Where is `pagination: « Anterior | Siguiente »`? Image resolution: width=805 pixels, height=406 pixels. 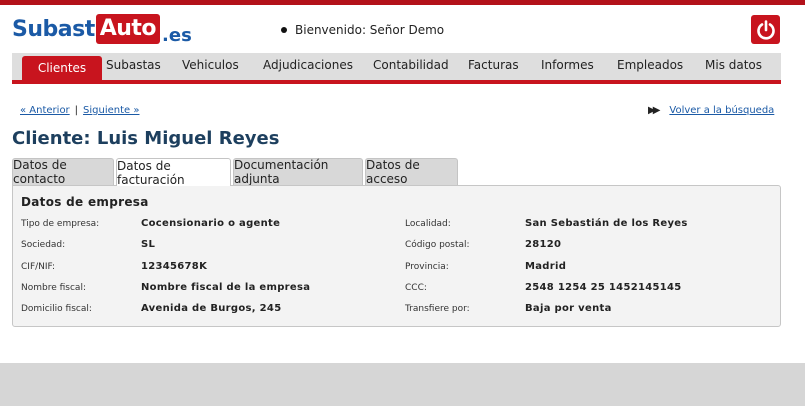 pagination: « Anterior | Siguiente » is located at coordinates (80, 110).